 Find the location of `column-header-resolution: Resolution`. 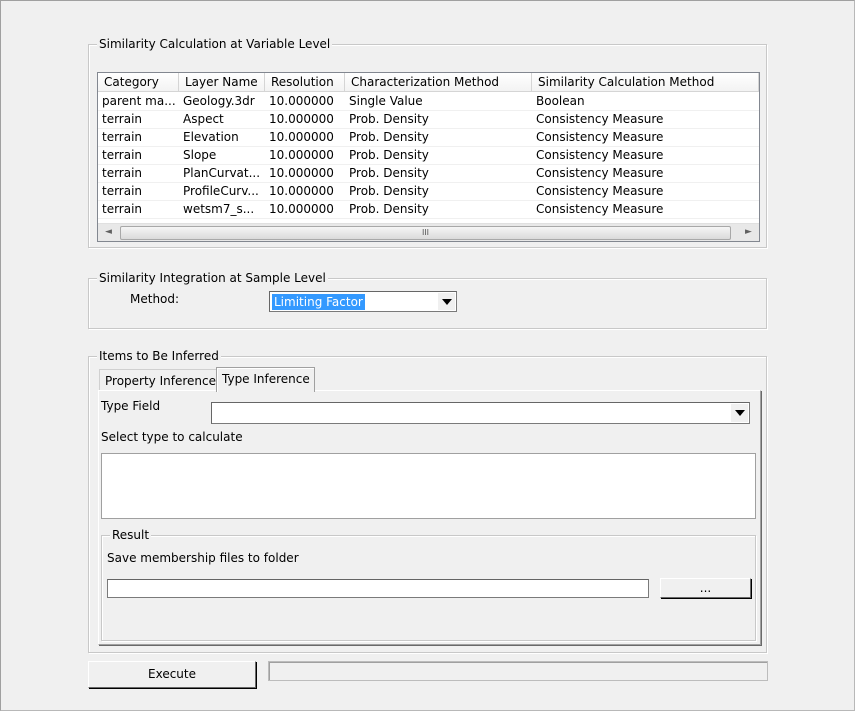

column-header-resolution: Resolution is located at coordinates (305, 82).